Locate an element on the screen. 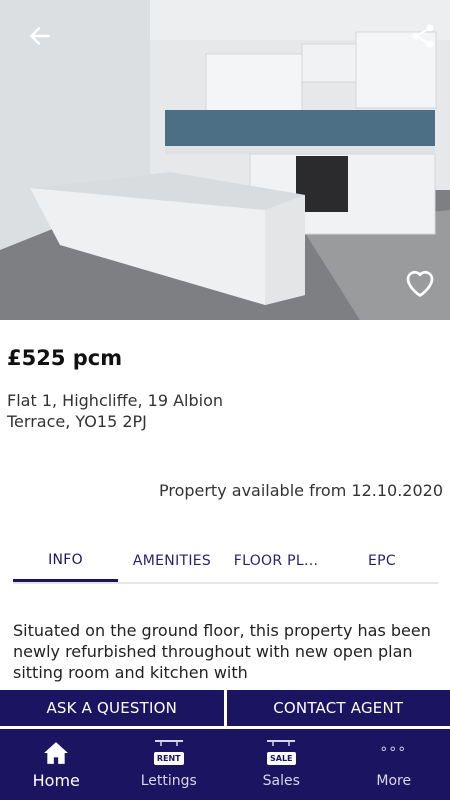 This screenshot has height=800, width=450. tab-epc: EPC is located at coordinates (382, 561).